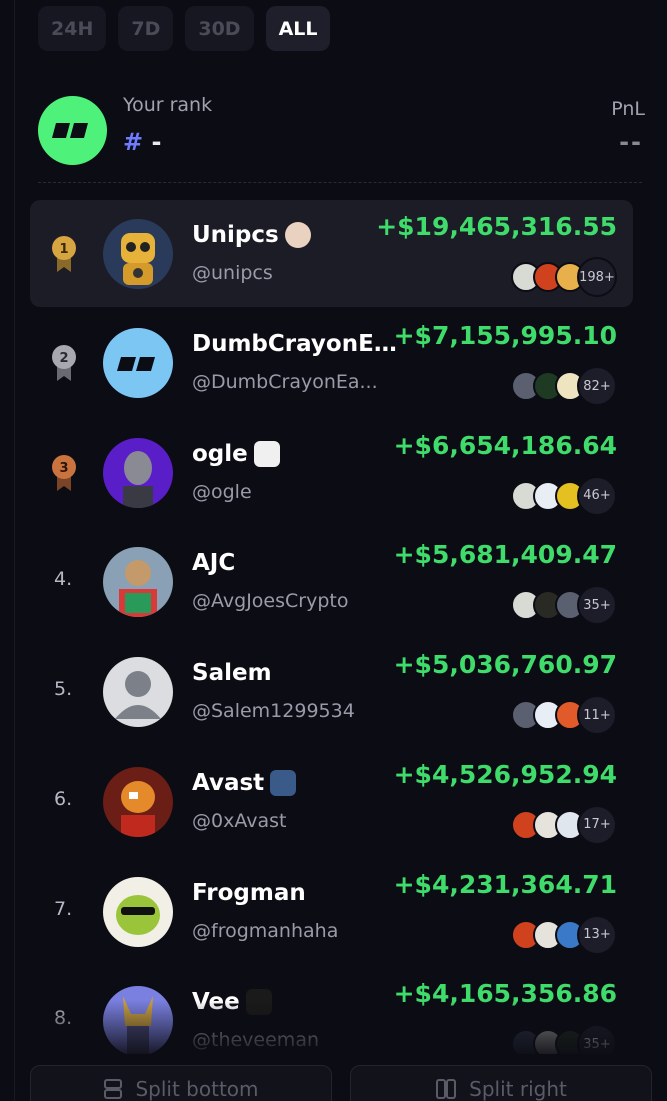 This screenshot has width=667, height=1101. Describe the element at coordinates (298, 28) in the screenshot. I see `tab-all: ALL` at that location.